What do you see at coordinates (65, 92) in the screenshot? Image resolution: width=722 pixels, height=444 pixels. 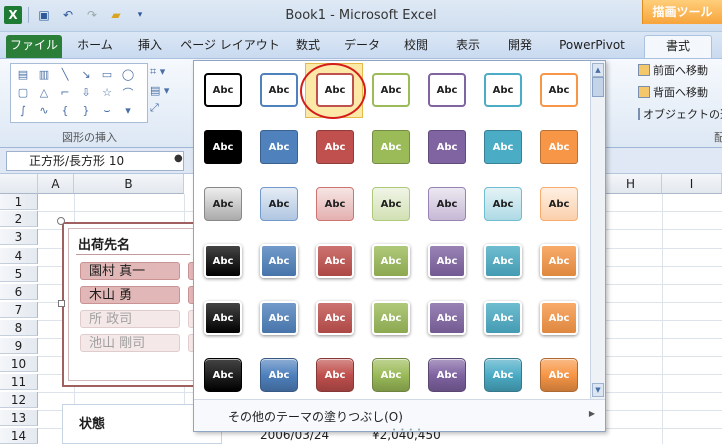 I see `elbow-connector-icon: ⌐` at bounding box center [65, 92].